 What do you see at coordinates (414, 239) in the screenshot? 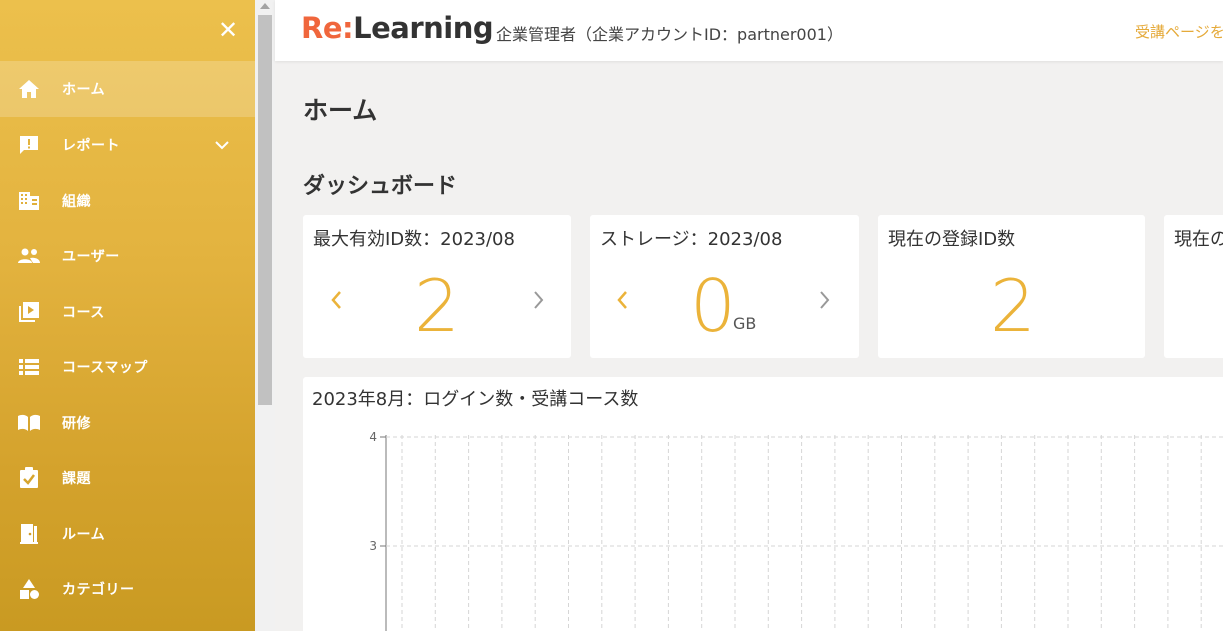
I see `card-title: 最大有効ID数：2023/08` at bounding box center [414, 239].